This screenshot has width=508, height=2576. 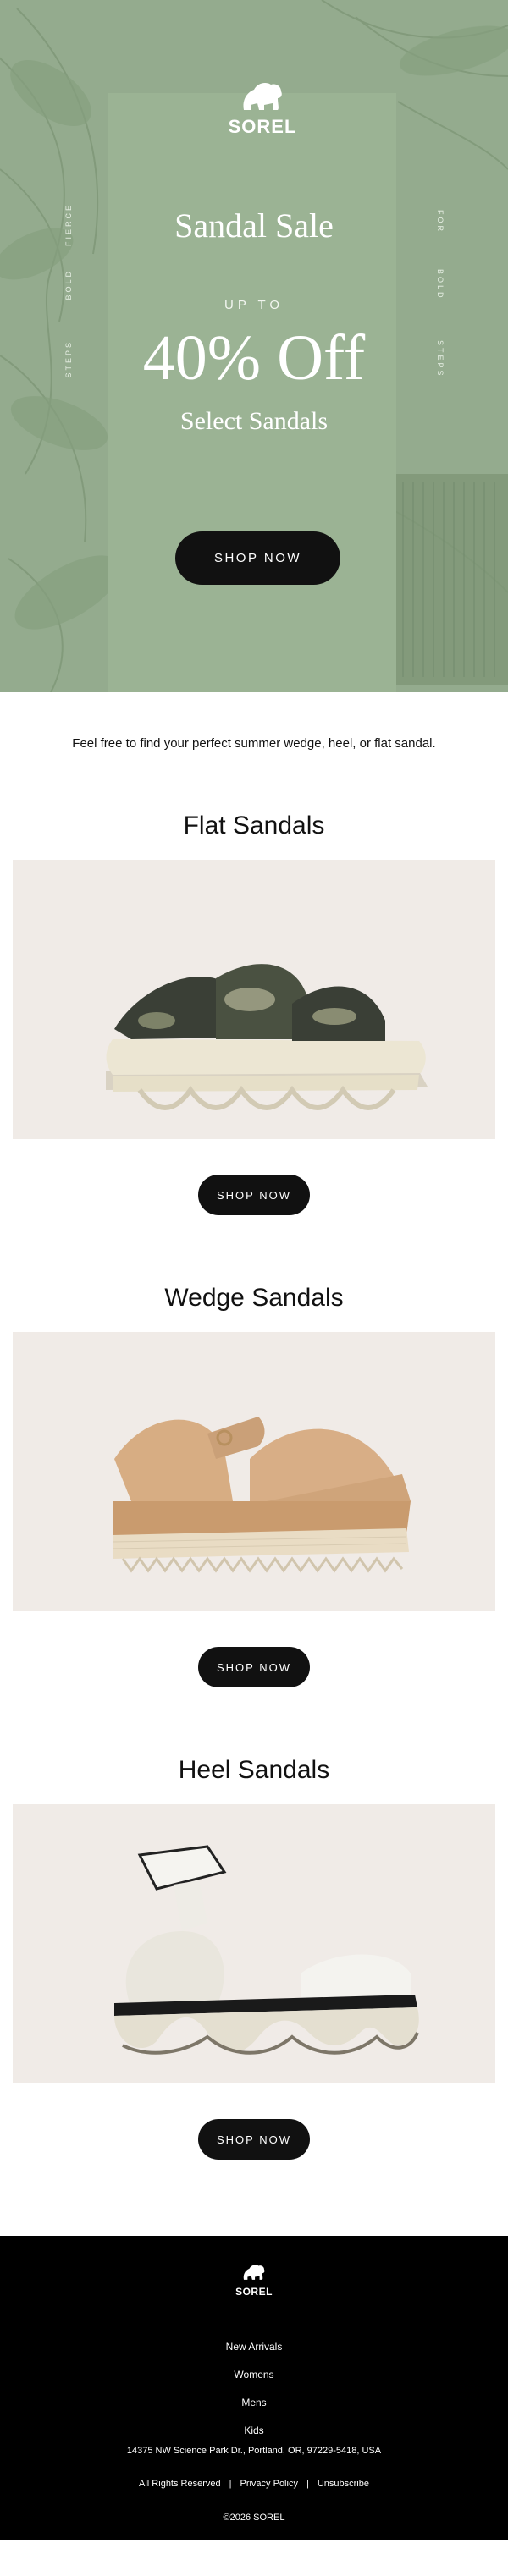 What do you see at coordinates (440, 222) in the screenshot?
I see `vertical-text-right-1: FOR` at bounding box center [440, 222].